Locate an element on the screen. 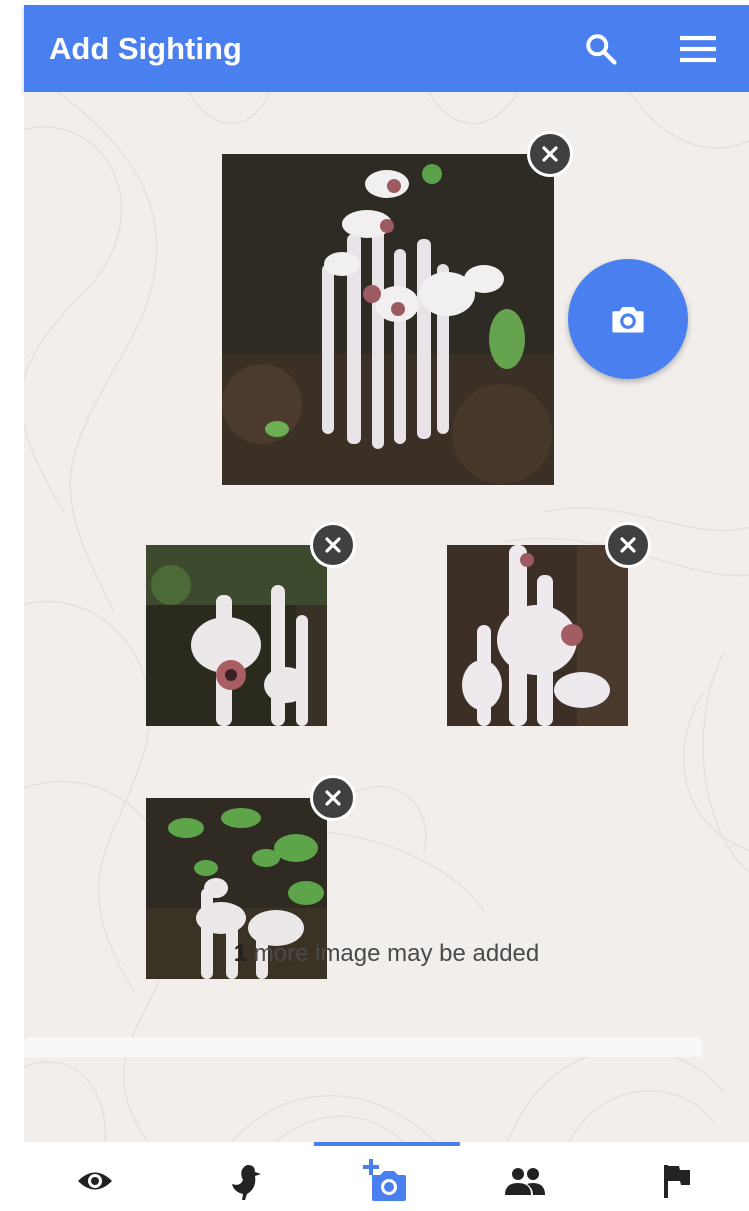 The image size is (749, 1211). remove-photo-1-button is located at coordinates (550, 154).